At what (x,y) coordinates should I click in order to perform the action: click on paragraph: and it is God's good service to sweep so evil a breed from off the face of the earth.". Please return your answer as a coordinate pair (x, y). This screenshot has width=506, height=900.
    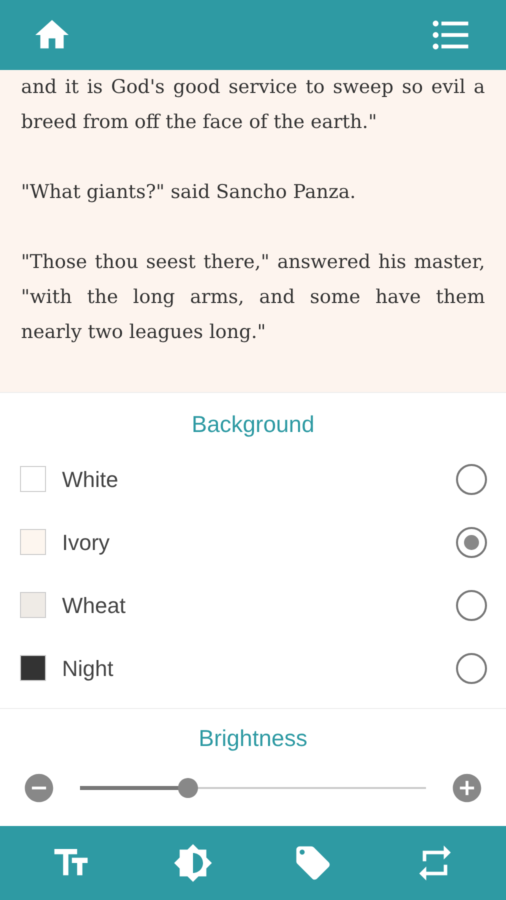
    Looking at the image, I should click on (253, 105).